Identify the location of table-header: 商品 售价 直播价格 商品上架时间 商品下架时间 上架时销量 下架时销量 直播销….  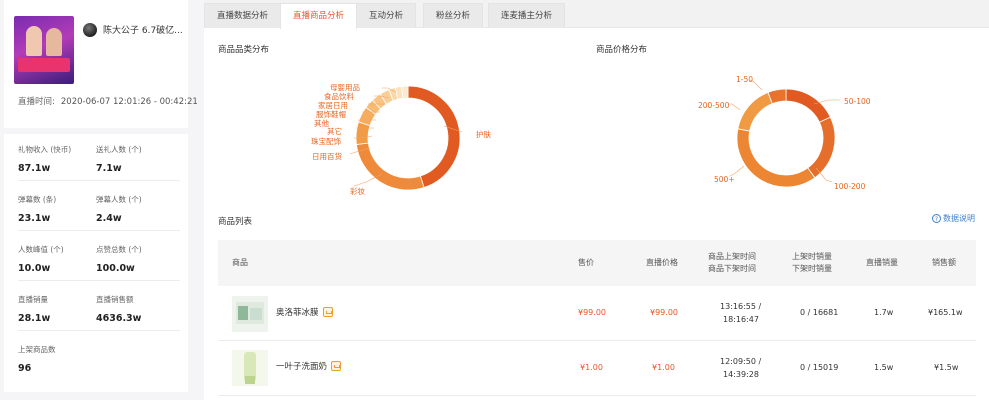
(597, 263).